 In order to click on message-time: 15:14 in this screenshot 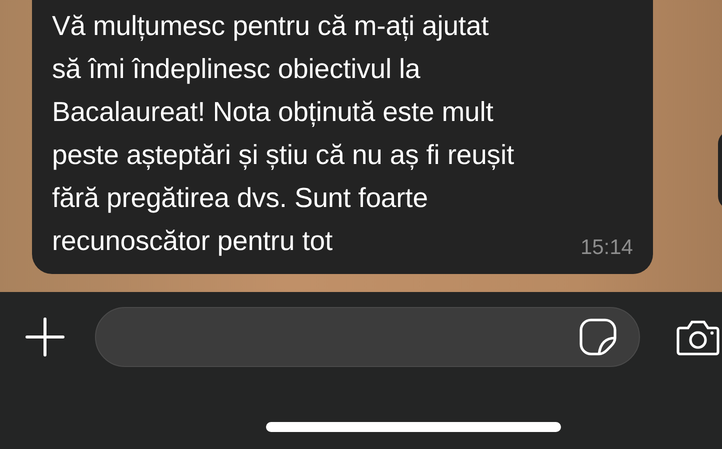, I will do `click(606, 248)`.